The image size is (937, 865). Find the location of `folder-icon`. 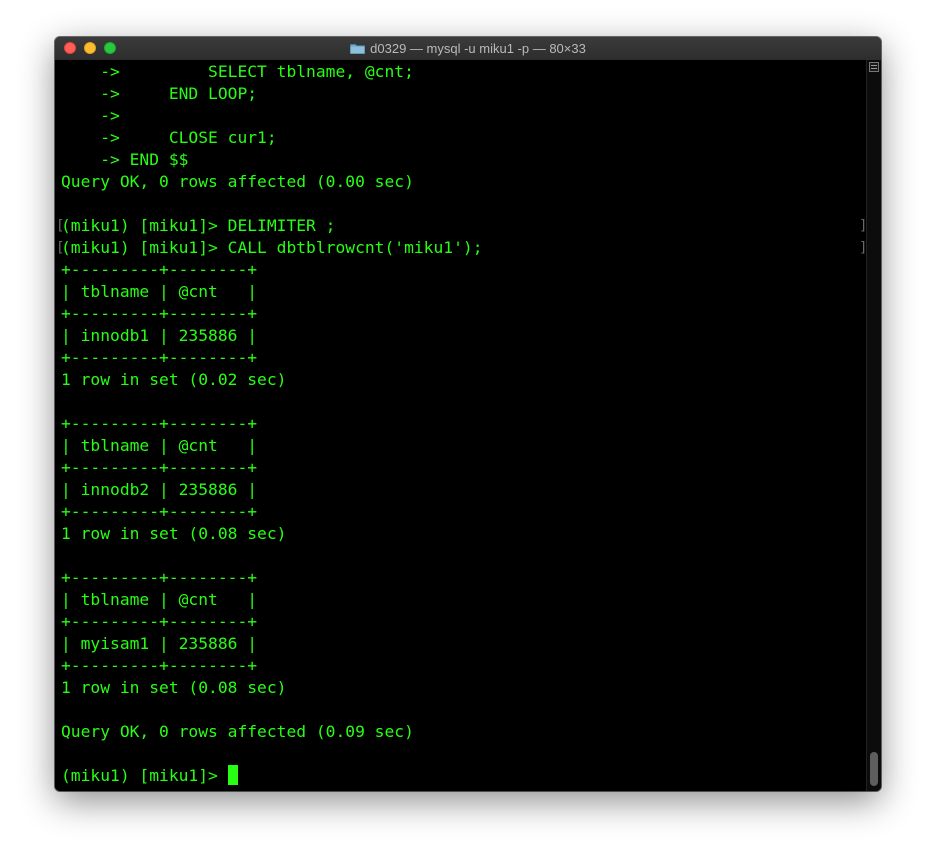

folder-icon is located at coordinates (358, 49).